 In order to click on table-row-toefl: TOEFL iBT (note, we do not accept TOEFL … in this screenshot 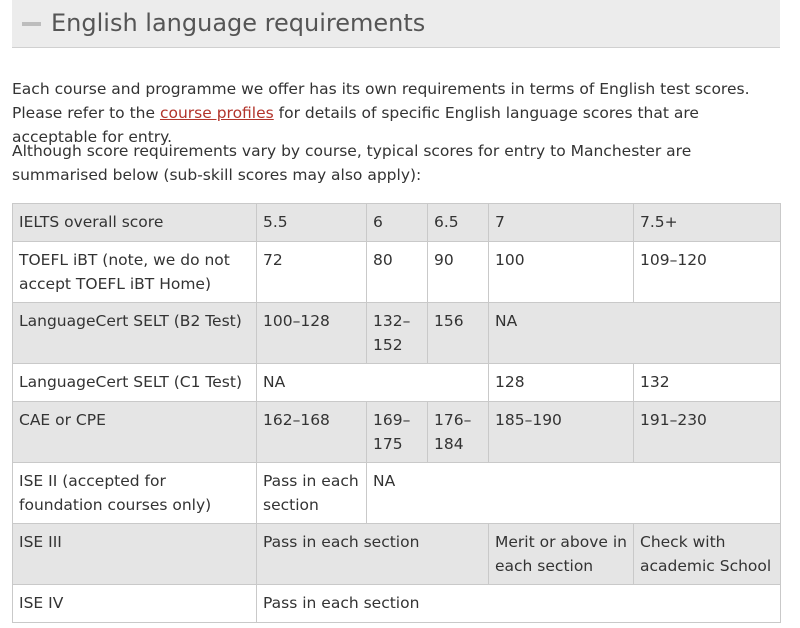, I will do `click(396, 272)`.